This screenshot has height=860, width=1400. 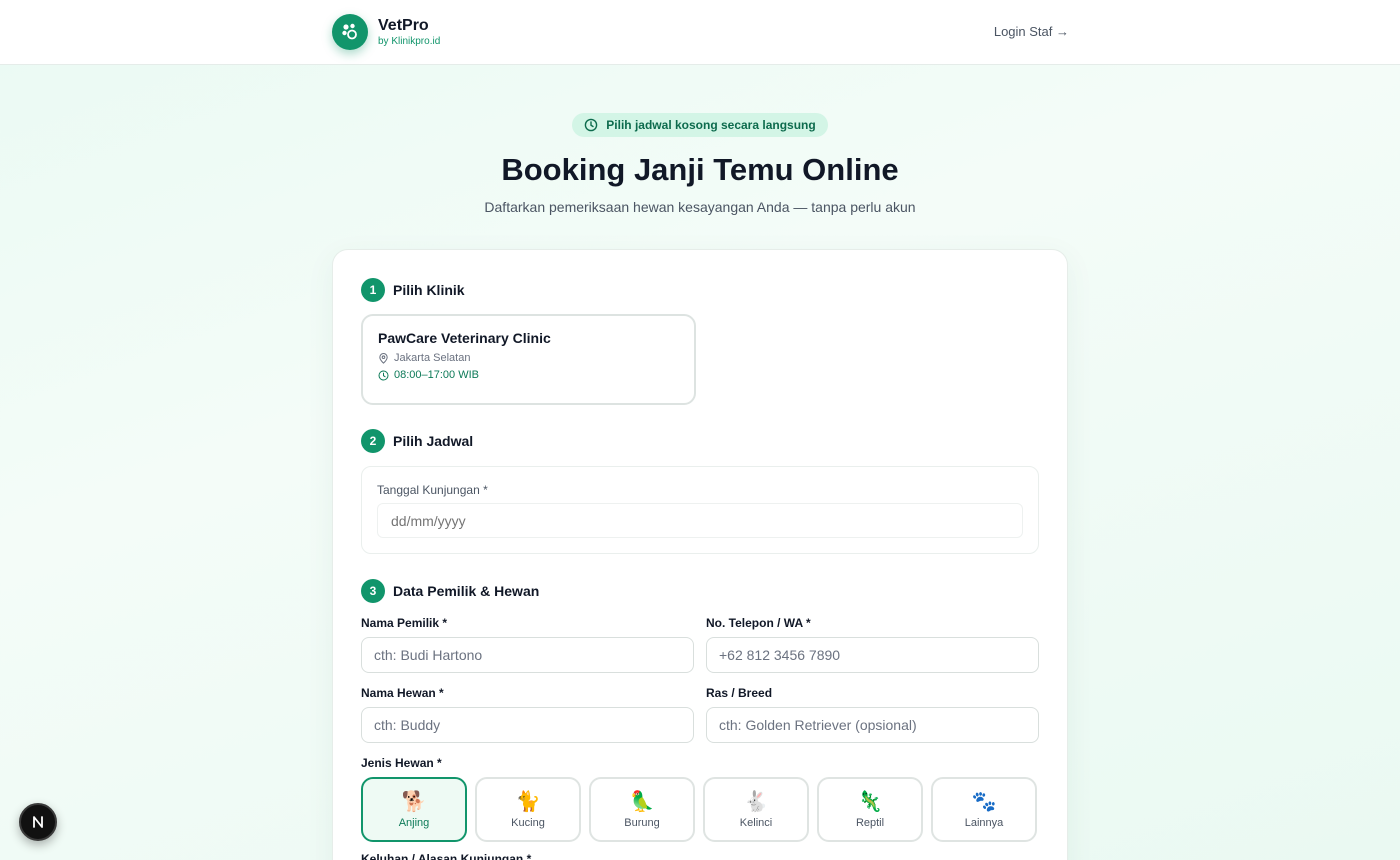 What do you see at coordinates (350, 32) in the screenshot?
I see `paw-logo-icon` at bounding box center [350, 32].